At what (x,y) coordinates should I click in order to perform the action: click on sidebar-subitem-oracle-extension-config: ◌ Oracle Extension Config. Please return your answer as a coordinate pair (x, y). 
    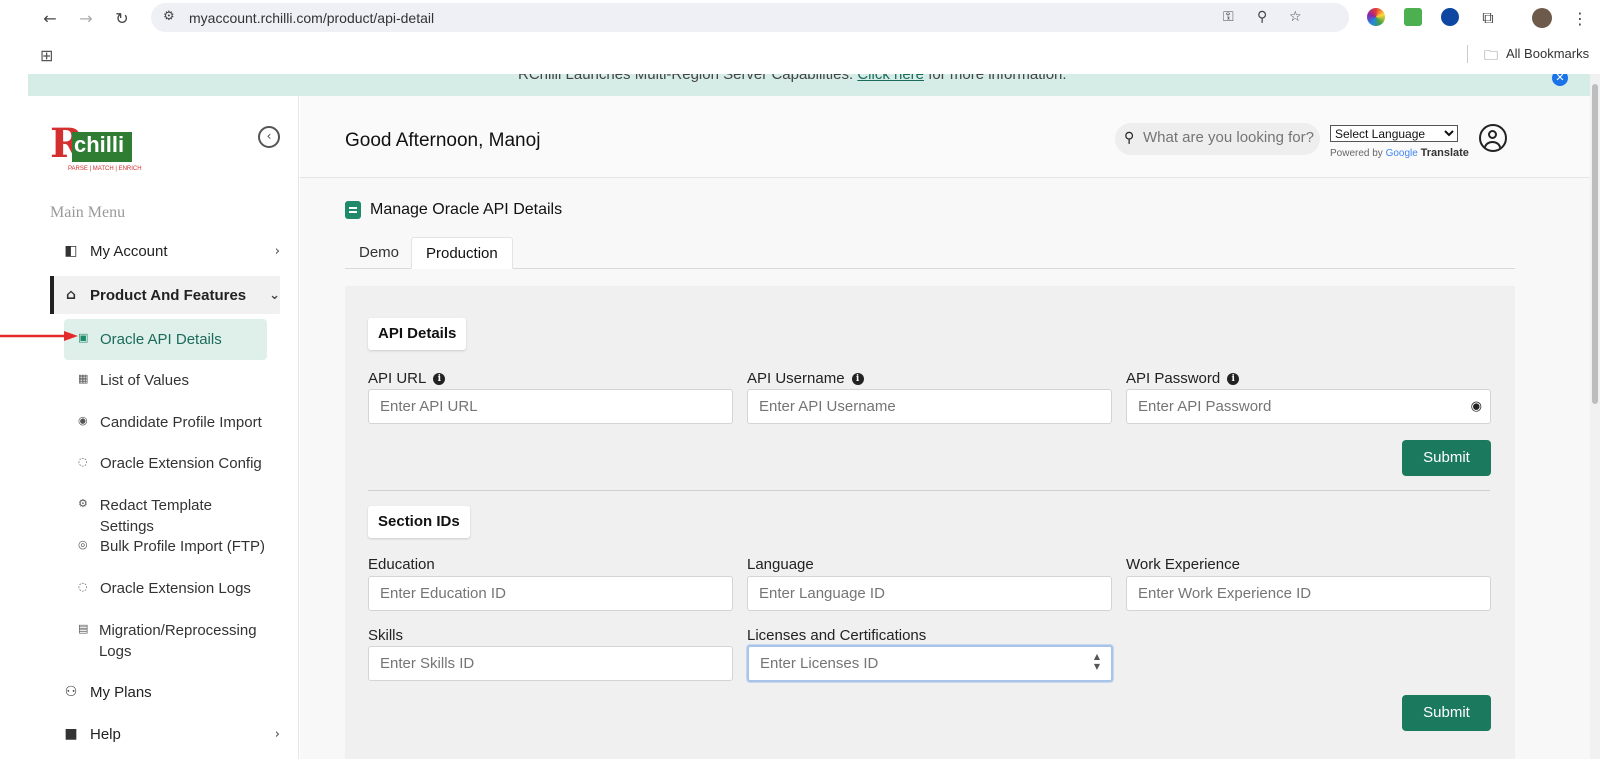
    Looking at the image, I should click on (165, 463).